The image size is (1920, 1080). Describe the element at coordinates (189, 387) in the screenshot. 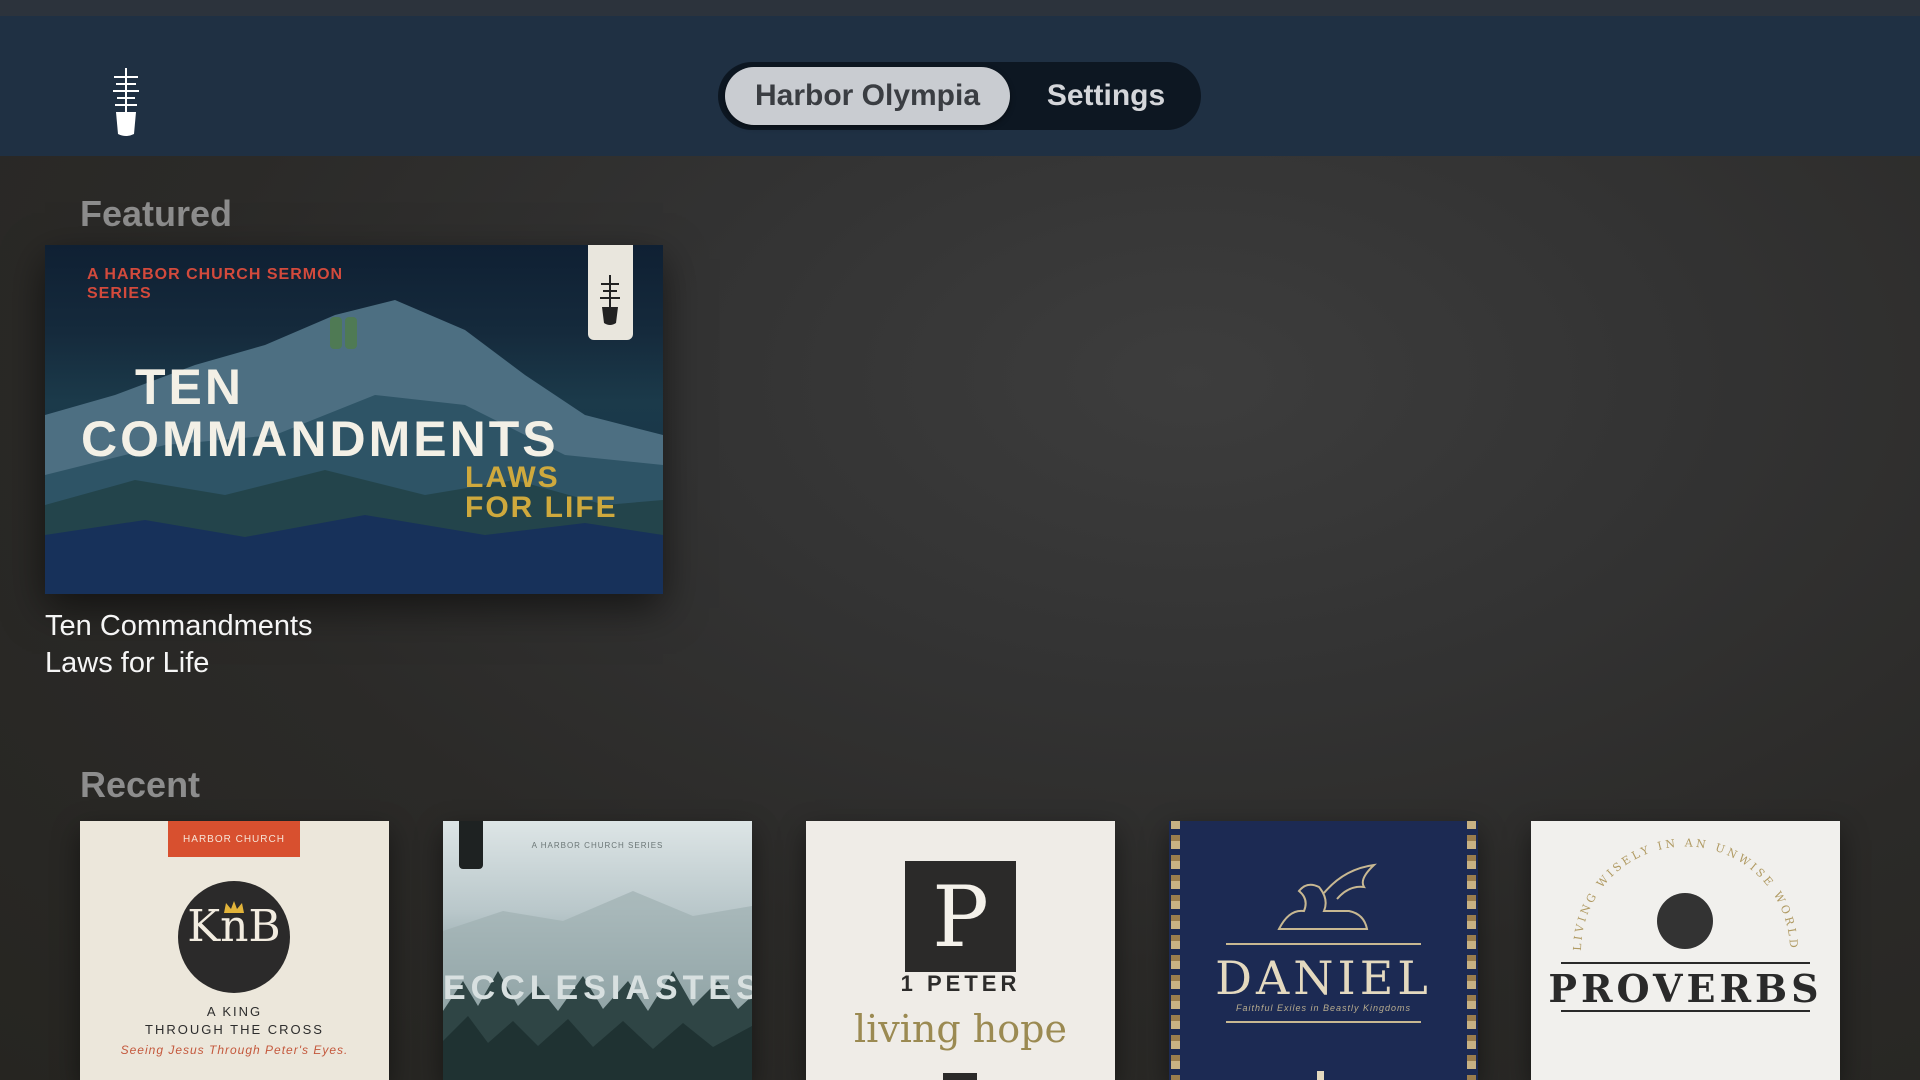

I see `art-title-line1: TEN` at that location.